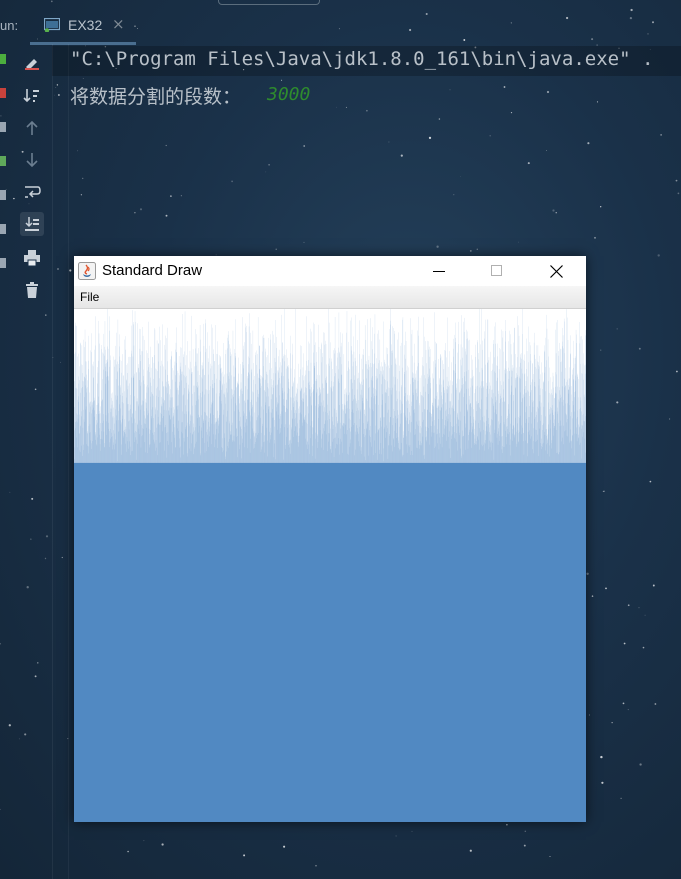  I want to click on input-value: 3000, so click(289, 94).